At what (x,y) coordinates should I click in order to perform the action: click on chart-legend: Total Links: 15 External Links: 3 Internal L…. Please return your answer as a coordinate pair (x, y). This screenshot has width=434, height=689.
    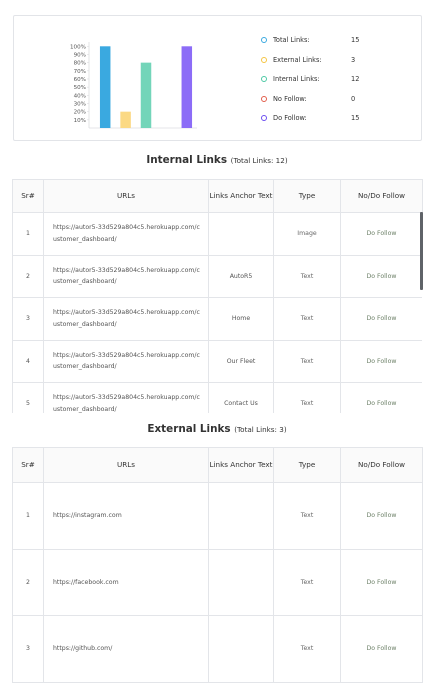
    Looking at the image, I should click on (341, 82).